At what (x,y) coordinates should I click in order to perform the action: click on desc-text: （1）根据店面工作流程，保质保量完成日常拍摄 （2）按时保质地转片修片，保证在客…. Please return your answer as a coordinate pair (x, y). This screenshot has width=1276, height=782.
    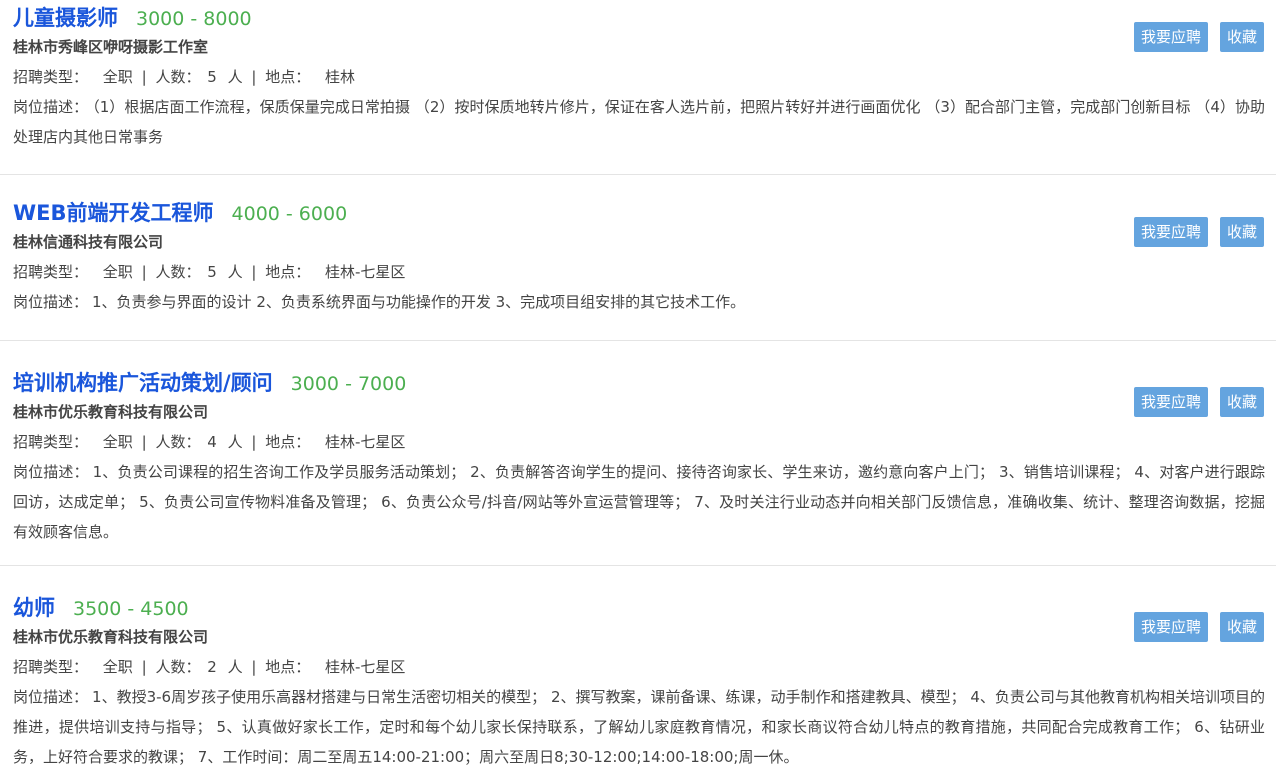
    Looking at the image, I should click on (639, 122).